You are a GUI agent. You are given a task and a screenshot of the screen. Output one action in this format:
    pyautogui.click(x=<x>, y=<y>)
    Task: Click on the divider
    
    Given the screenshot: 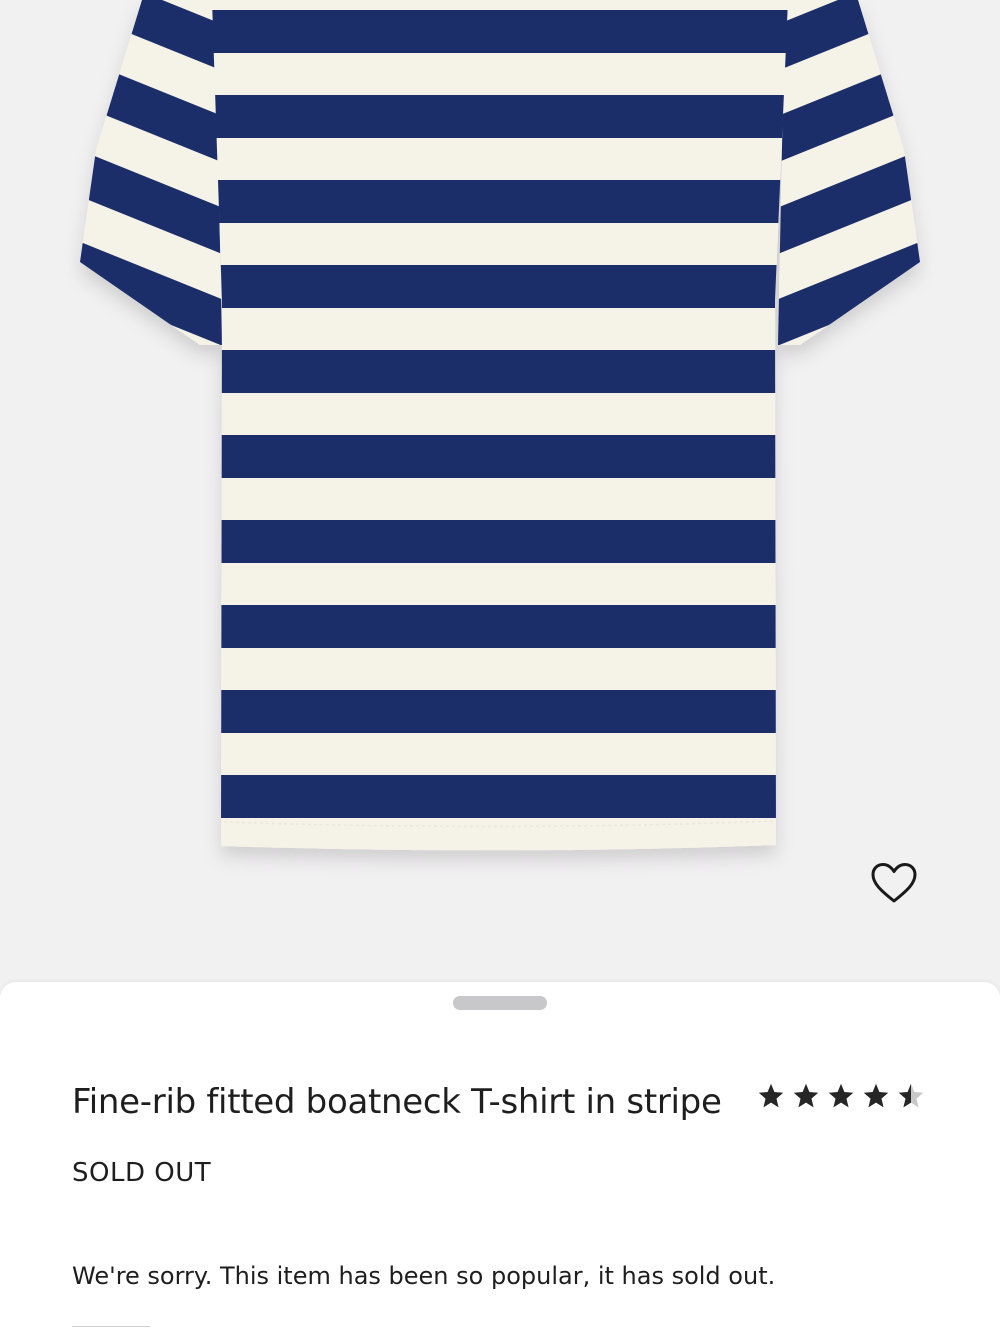 What is the action you would take?
    pyautogui.click(x=111, y=1326)
    